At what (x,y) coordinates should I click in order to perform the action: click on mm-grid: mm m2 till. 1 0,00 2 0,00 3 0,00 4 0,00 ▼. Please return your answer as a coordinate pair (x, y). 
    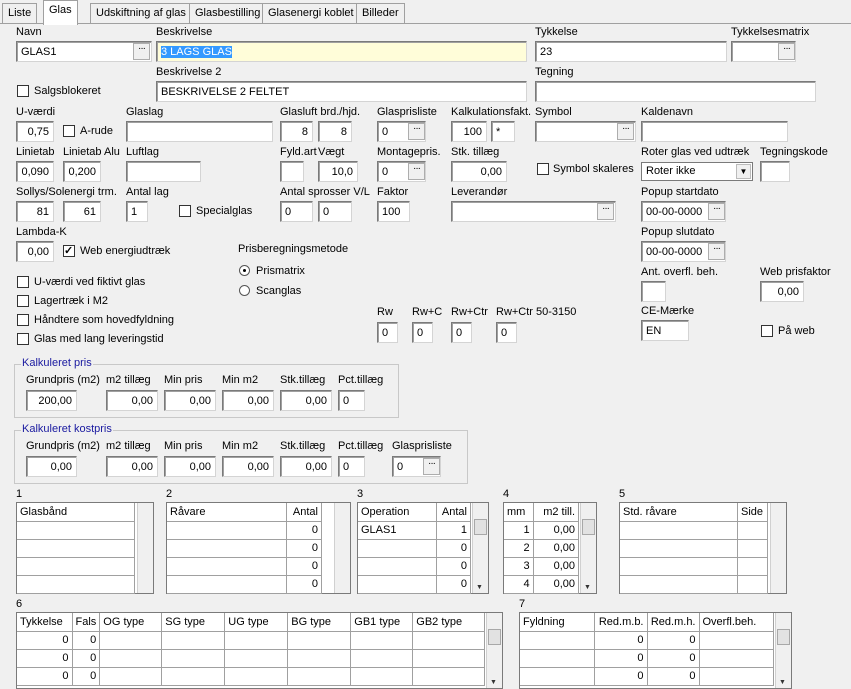
    Looking at the image, I should click on (550, 548).